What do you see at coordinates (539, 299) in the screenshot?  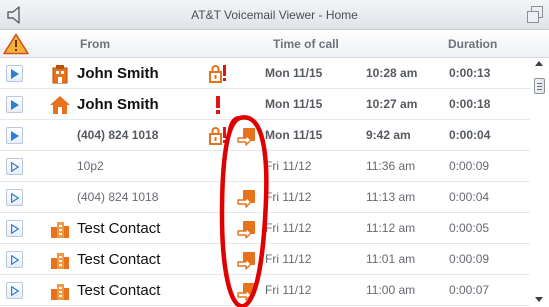 I see `scroll-down-arrow-icon` at bounding box center [539, 299].